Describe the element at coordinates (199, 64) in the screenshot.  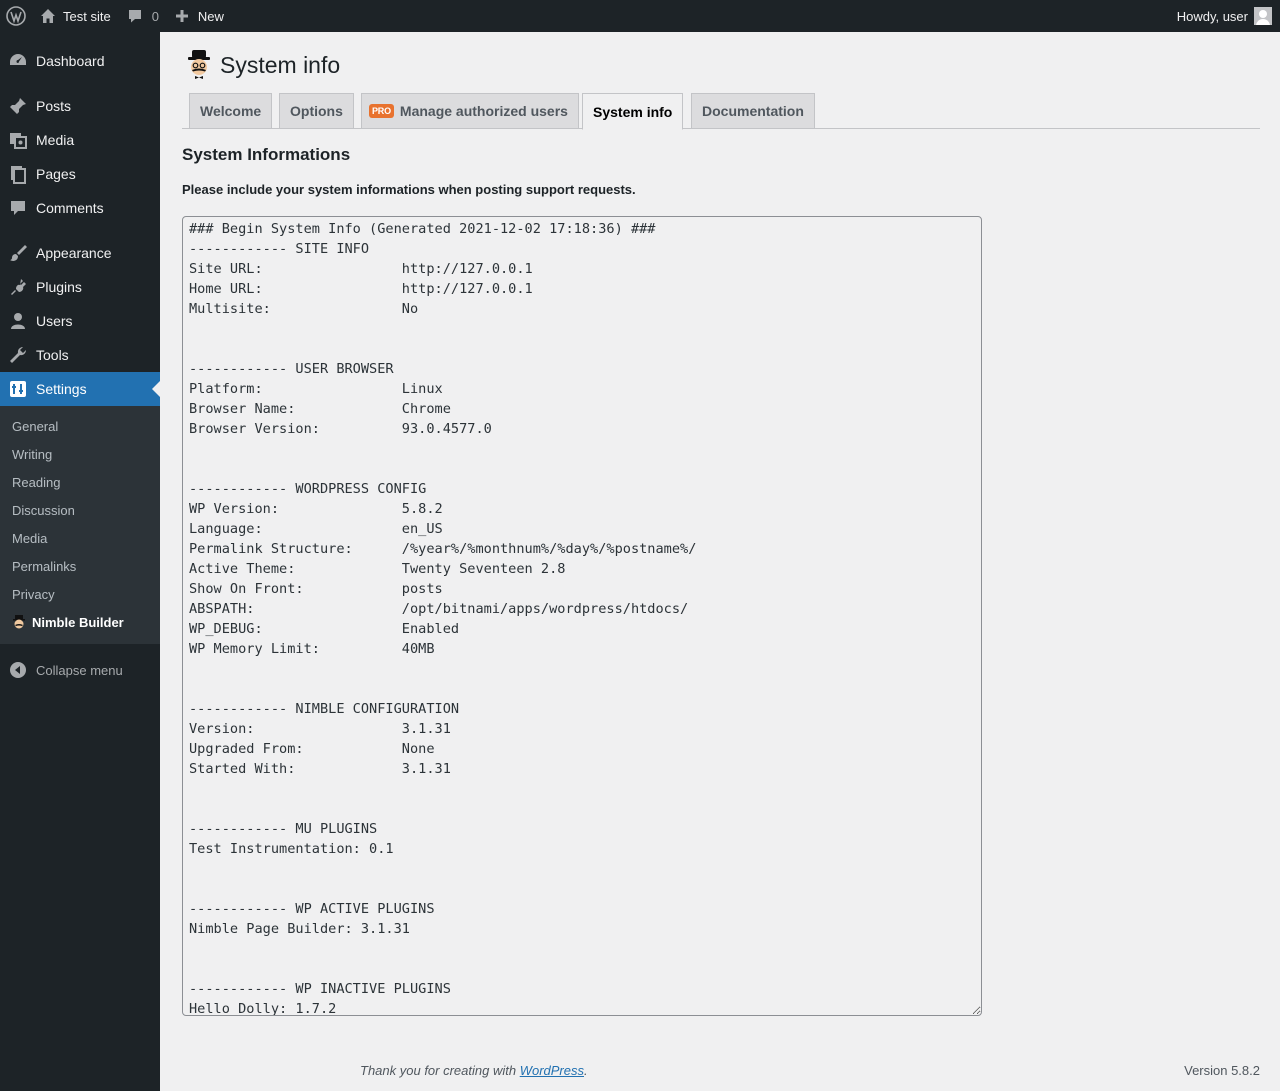
I see `nimble-builder-logo-icon` at that location.